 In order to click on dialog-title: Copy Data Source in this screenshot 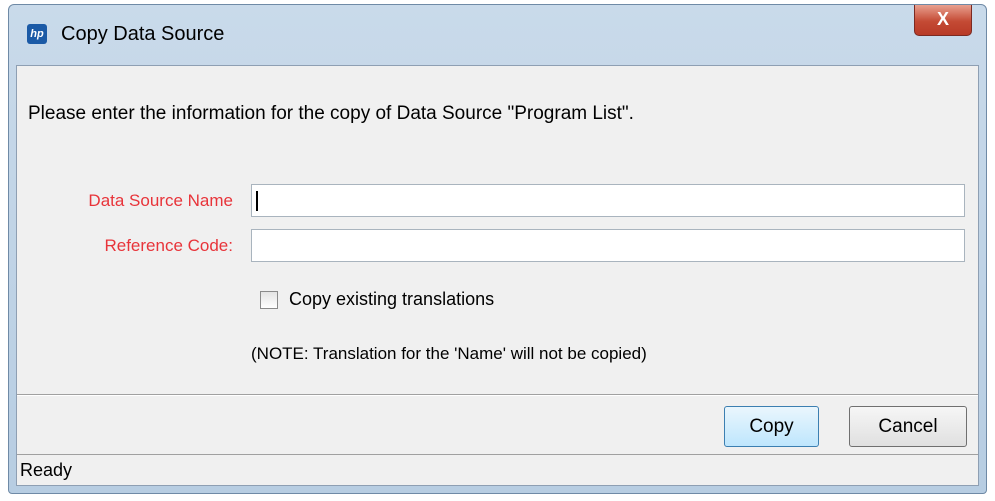, I will do `click(143, 34)`.